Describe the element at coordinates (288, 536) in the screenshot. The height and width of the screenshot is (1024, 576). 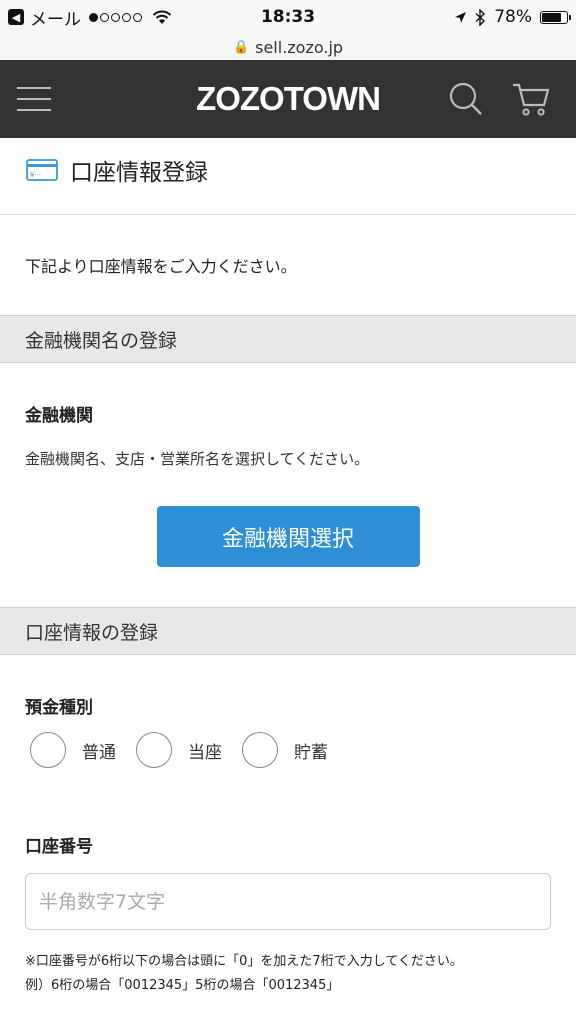
I see `select-bank-button: 金融機関選択` at that location.